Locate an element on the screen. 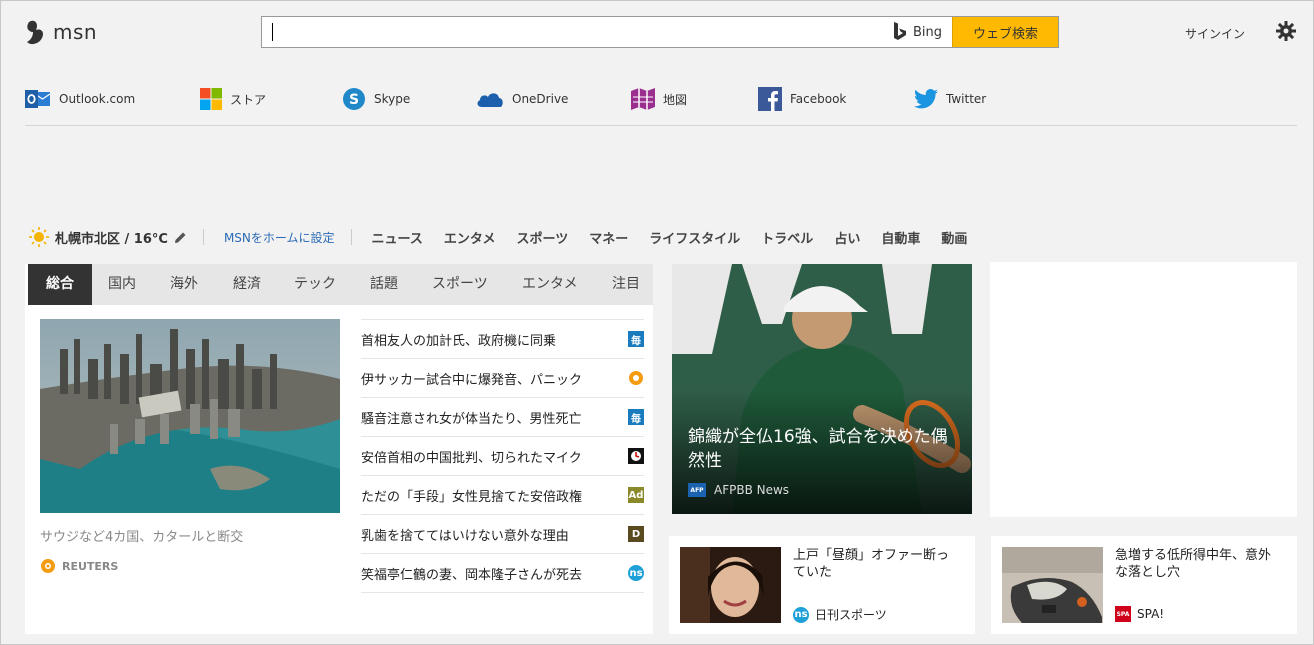 The height and width of the screenshot is (645, 1314). ad-placeholder is located at coordinates (1143, 389).